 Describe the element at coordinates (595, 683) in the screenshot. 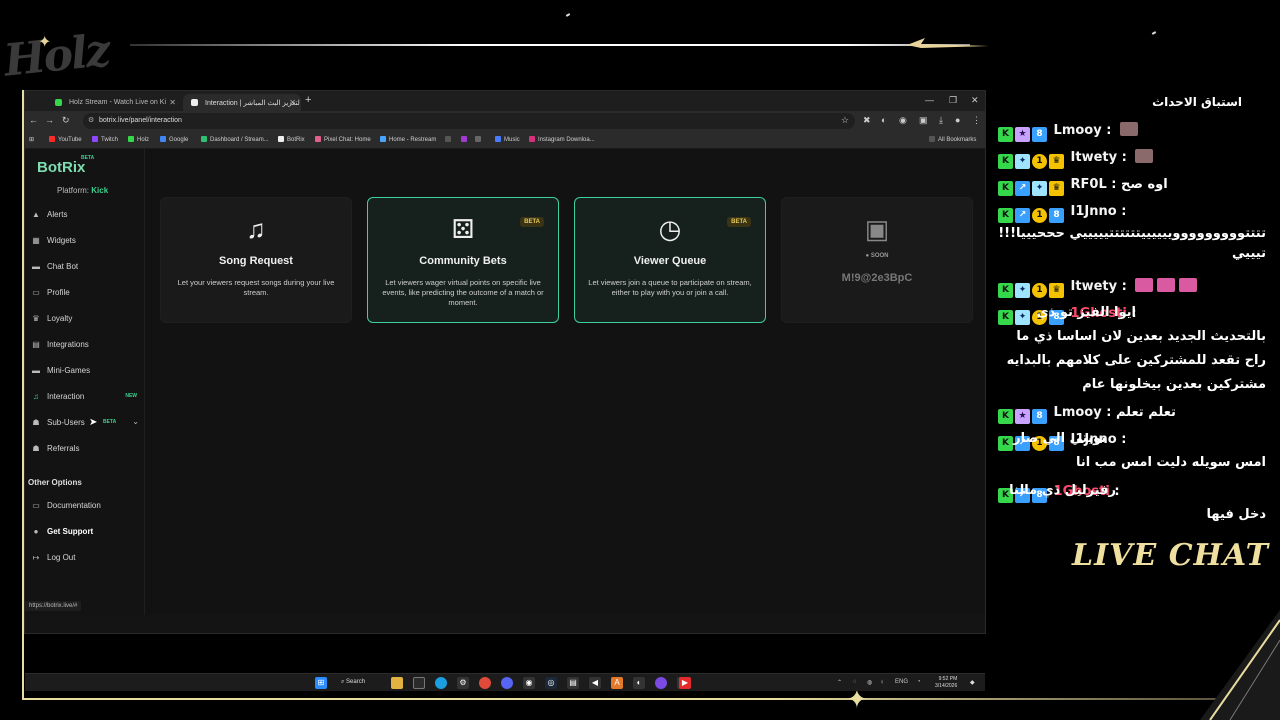

I see `app-icon: ◀` at that location.